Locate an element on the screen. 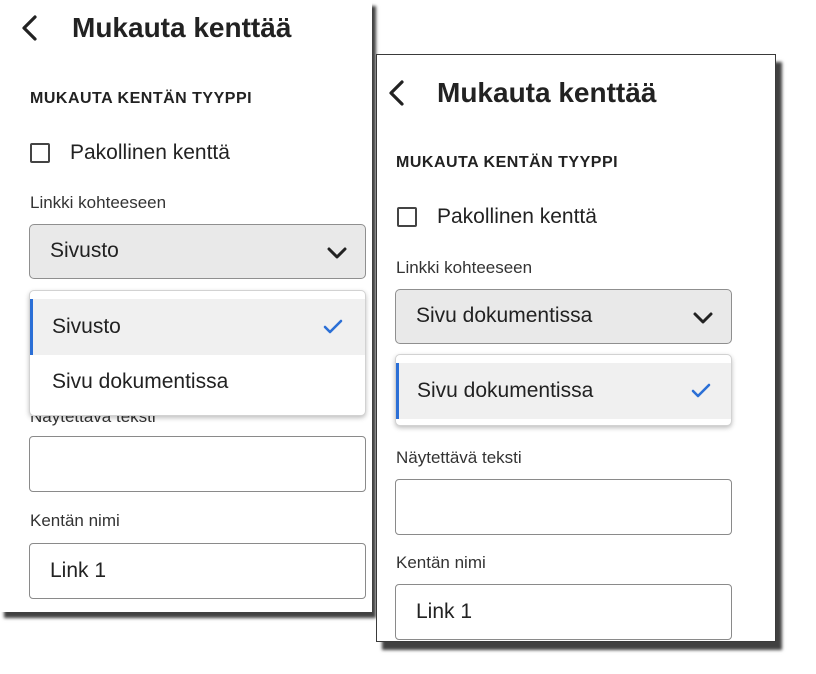 This screenshot has width=816, height=674. link-to-dropdown-menu: Sivu dokumentissa is located at coordinates (563, 390).